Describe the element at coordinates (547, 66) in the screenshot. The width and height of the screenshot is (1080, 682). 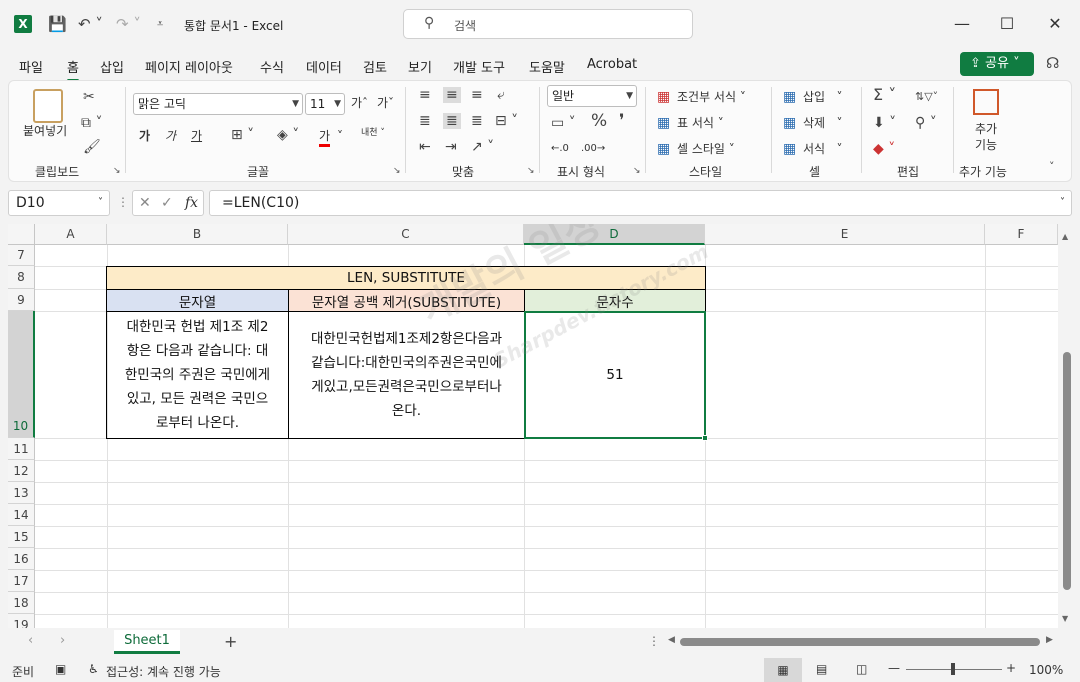
I see `tab-help: 도움말` at that location.